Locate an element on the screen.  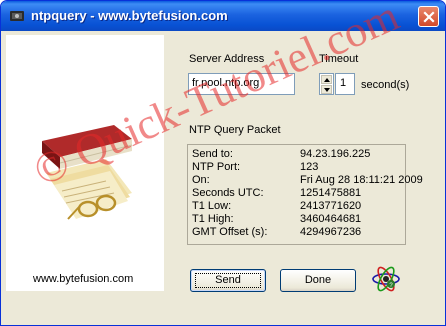
ntpquery-app-icon is located at coordinates (17, 16).